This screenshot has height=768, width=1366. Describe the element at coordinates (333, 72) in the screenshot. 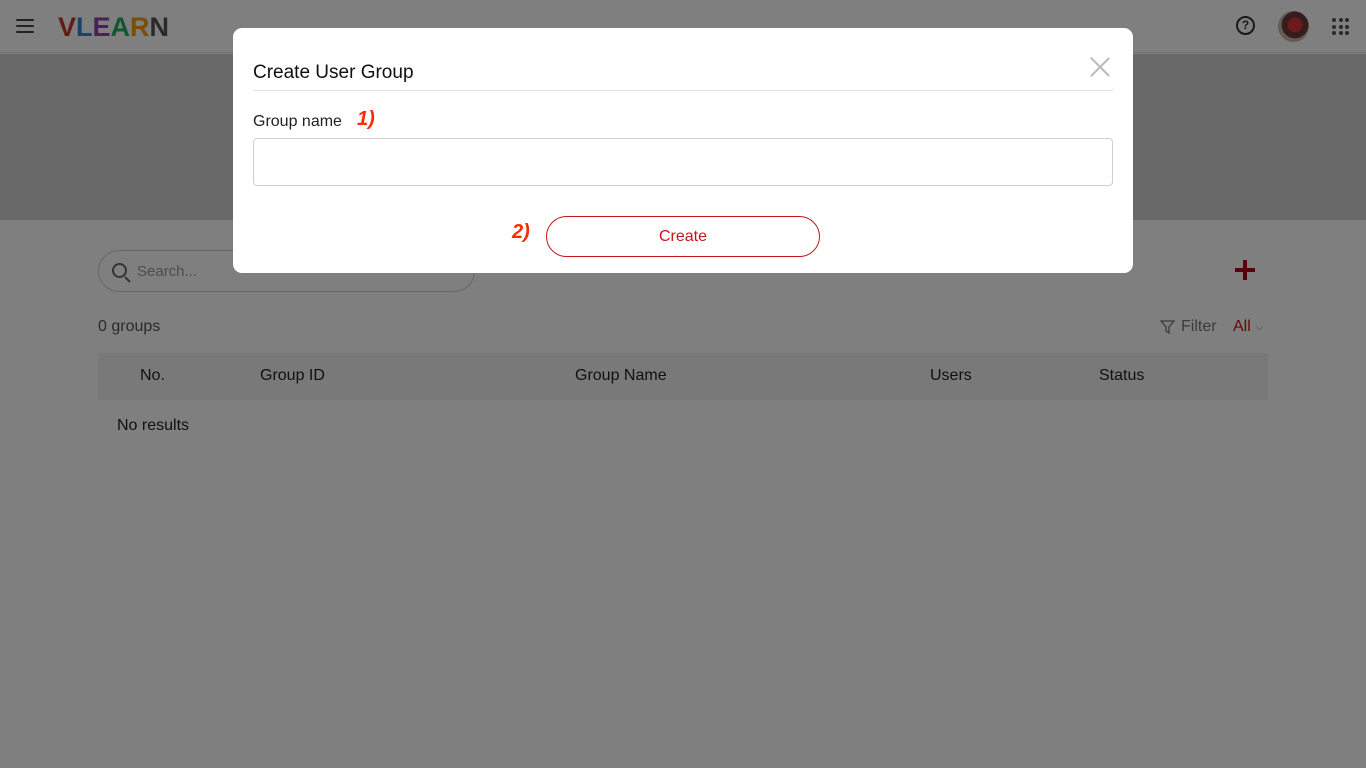

I see `dialog-title: Create User Group` at that location.